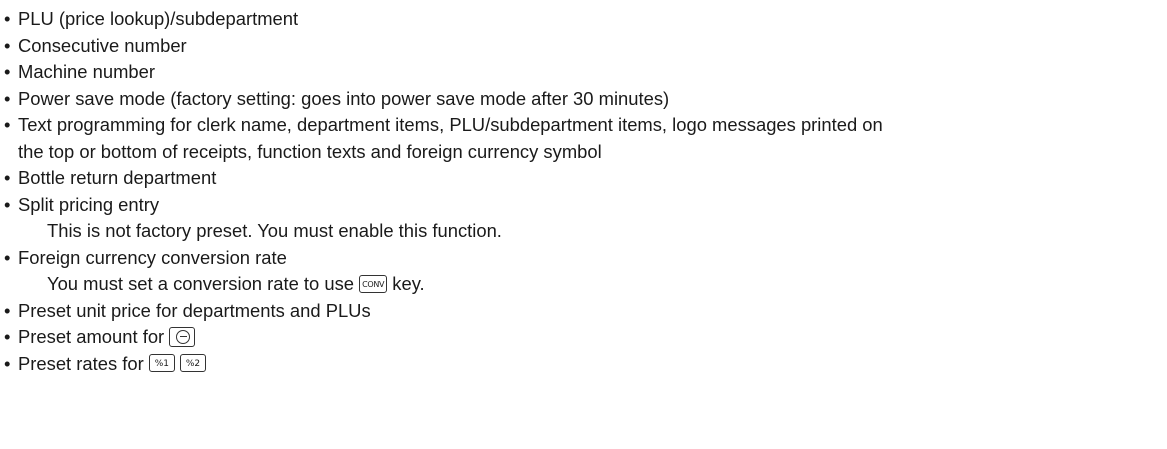 This screenshot has width=1167, height=449. I want to click on minus-circle-icon, so click(183, 336).